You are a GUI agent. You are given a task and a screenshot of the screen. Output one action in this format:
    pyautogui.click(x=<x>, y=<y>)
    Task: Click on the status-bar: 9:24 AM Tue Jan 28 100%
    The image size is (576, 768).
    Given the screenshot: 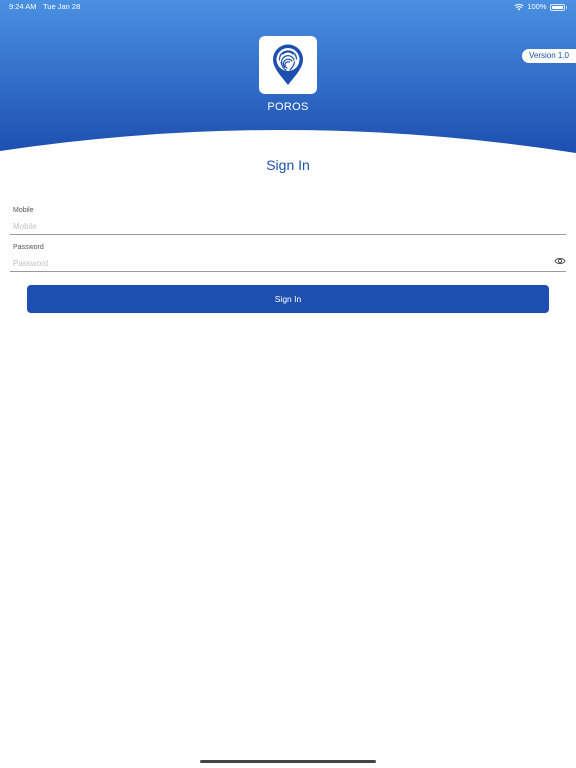 What is the action you would take?
    pyautogui.click(x=288, y=7)
    